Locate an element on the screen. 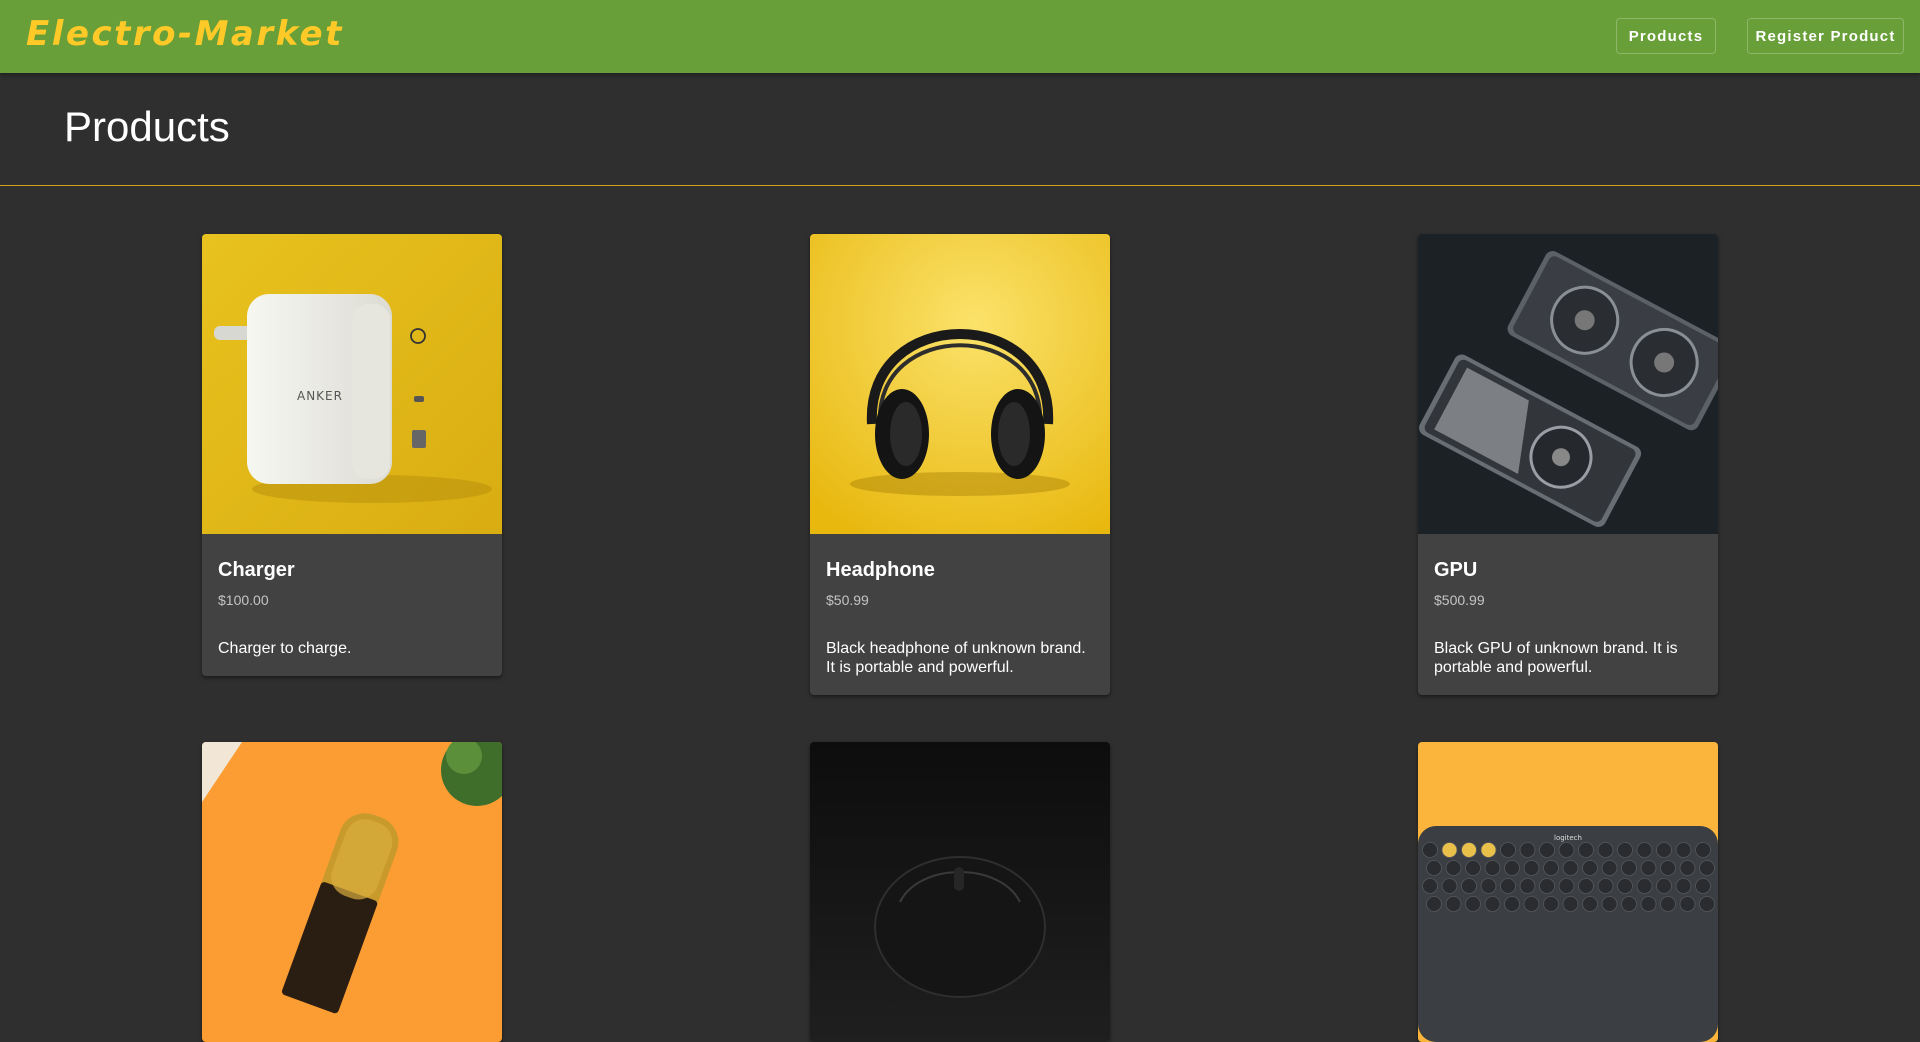  product-image-mouse is located at coordinates (960, 892).